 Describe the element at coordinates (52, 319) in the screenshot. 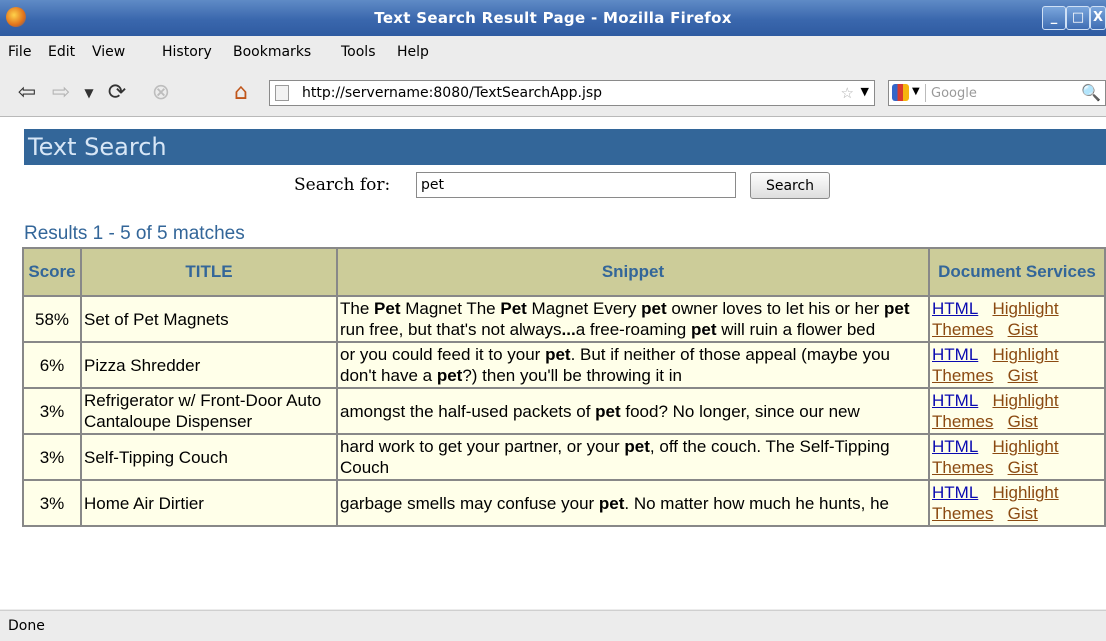

I see `score-cell: 58%` at that location.